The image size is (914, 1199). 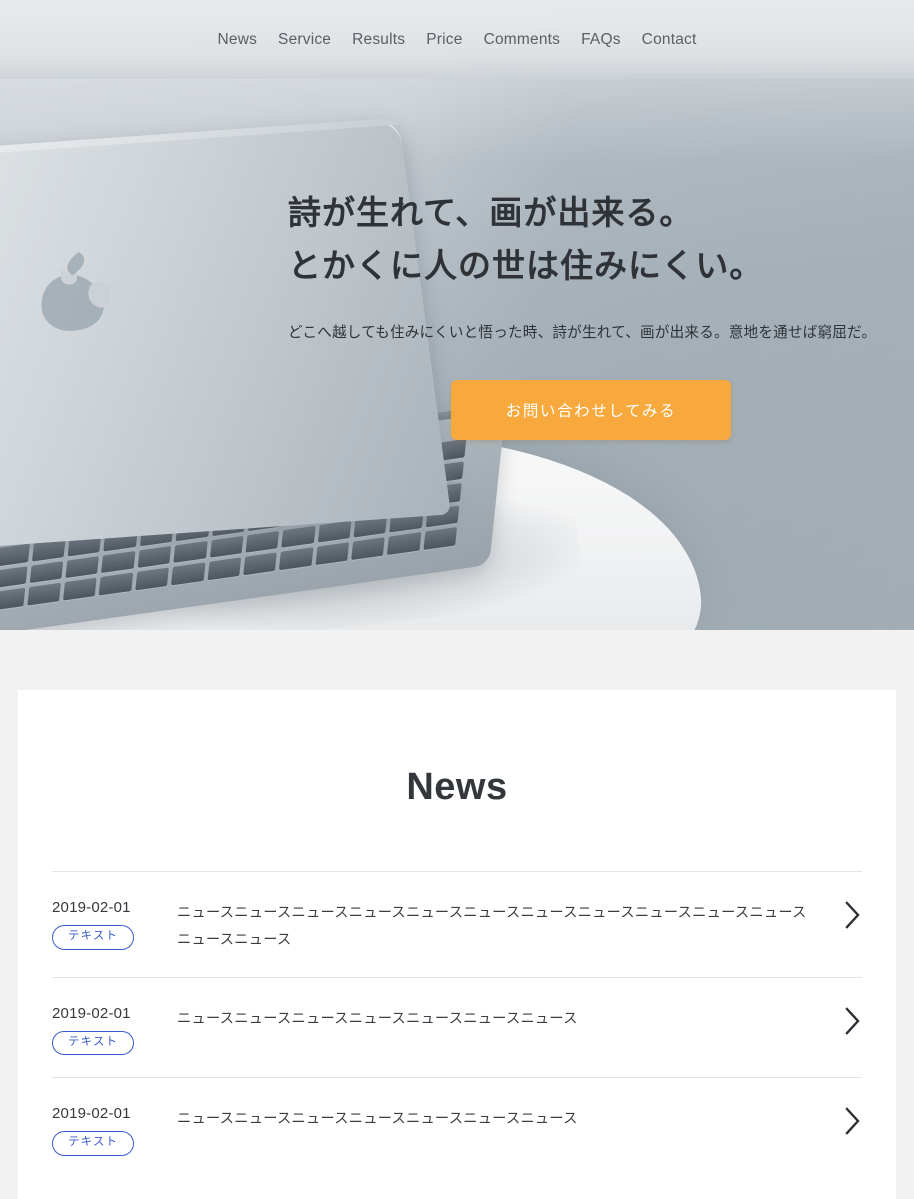 I want to click on contact-cta-button: お問い合わせしてみる, so click(x=591, y=410).